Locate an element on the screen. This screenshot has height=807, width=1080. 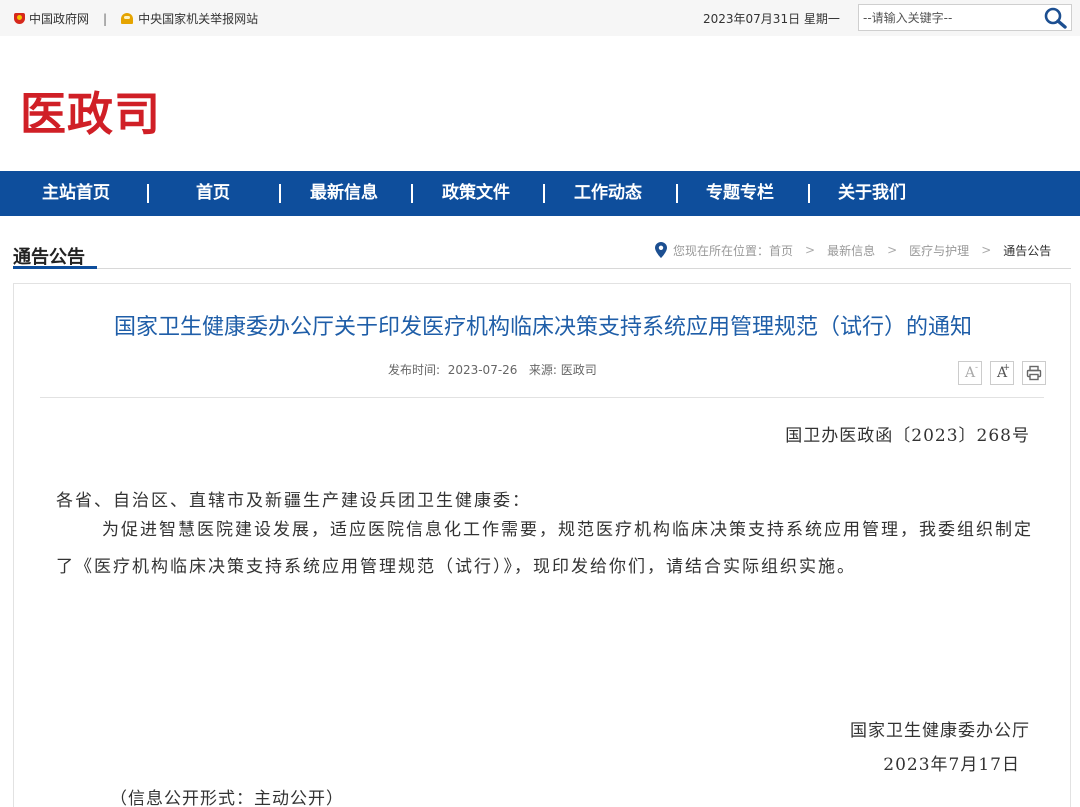
source-label: 来源: is located at coordinates (542, 370).